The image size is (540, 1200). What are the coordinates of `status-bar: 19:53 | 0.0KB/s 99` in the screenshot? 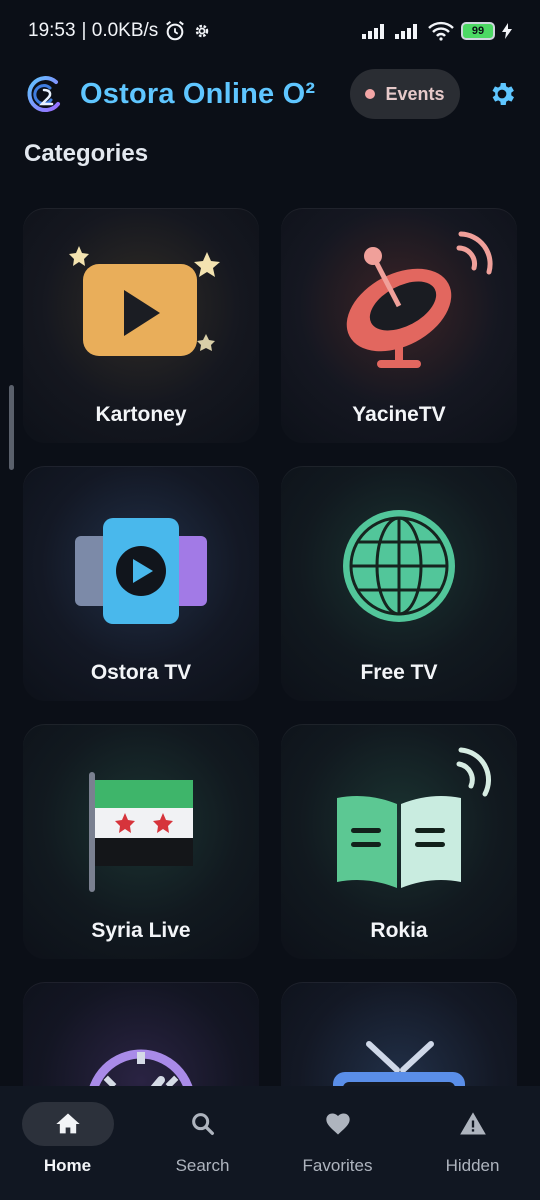 It's located at (270, 31).